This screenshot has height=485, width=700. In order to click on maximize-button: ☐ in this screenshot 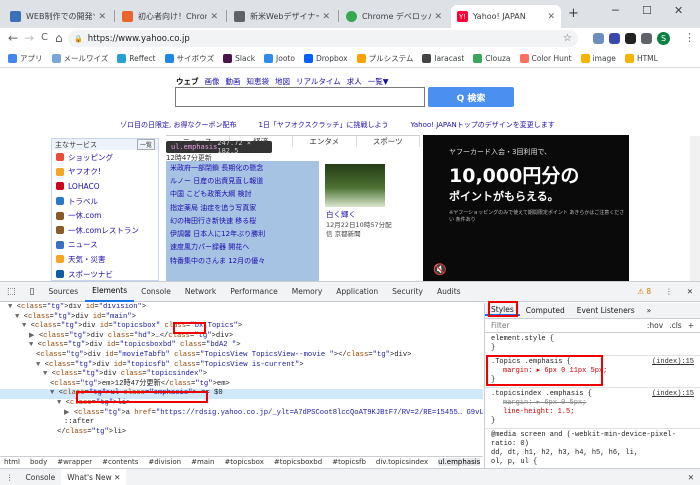, I will do `click(647, 10)`.